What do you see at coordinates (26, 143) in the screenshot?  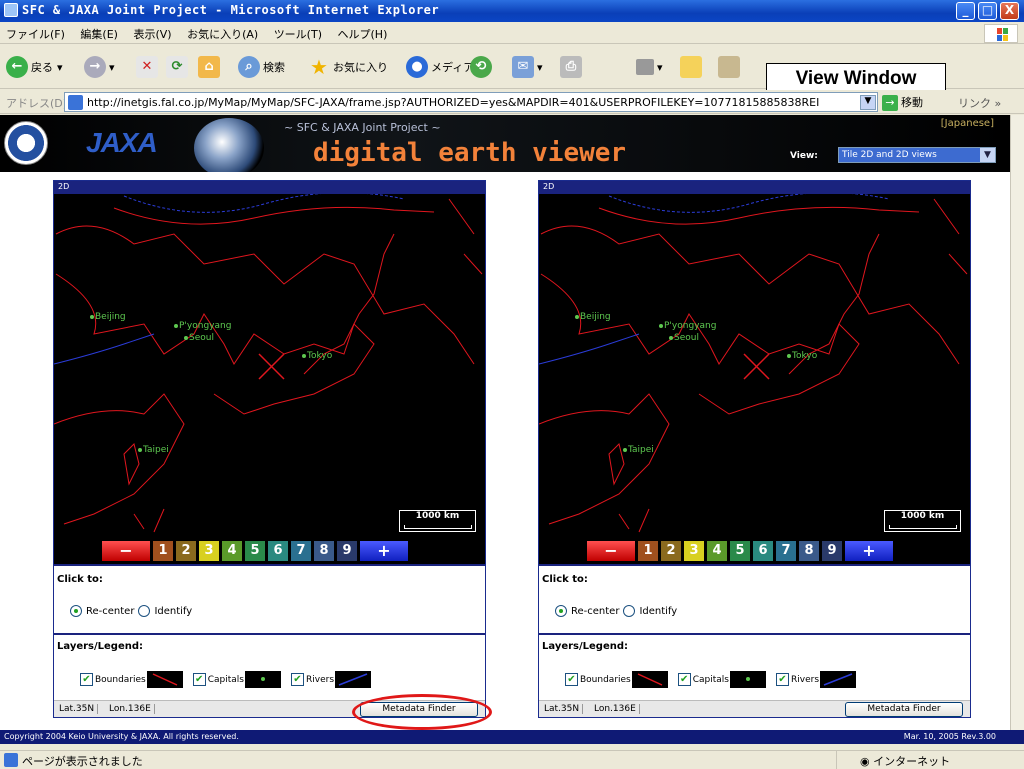 I see `keio-seal-logo` at bounding box center [26, 143].